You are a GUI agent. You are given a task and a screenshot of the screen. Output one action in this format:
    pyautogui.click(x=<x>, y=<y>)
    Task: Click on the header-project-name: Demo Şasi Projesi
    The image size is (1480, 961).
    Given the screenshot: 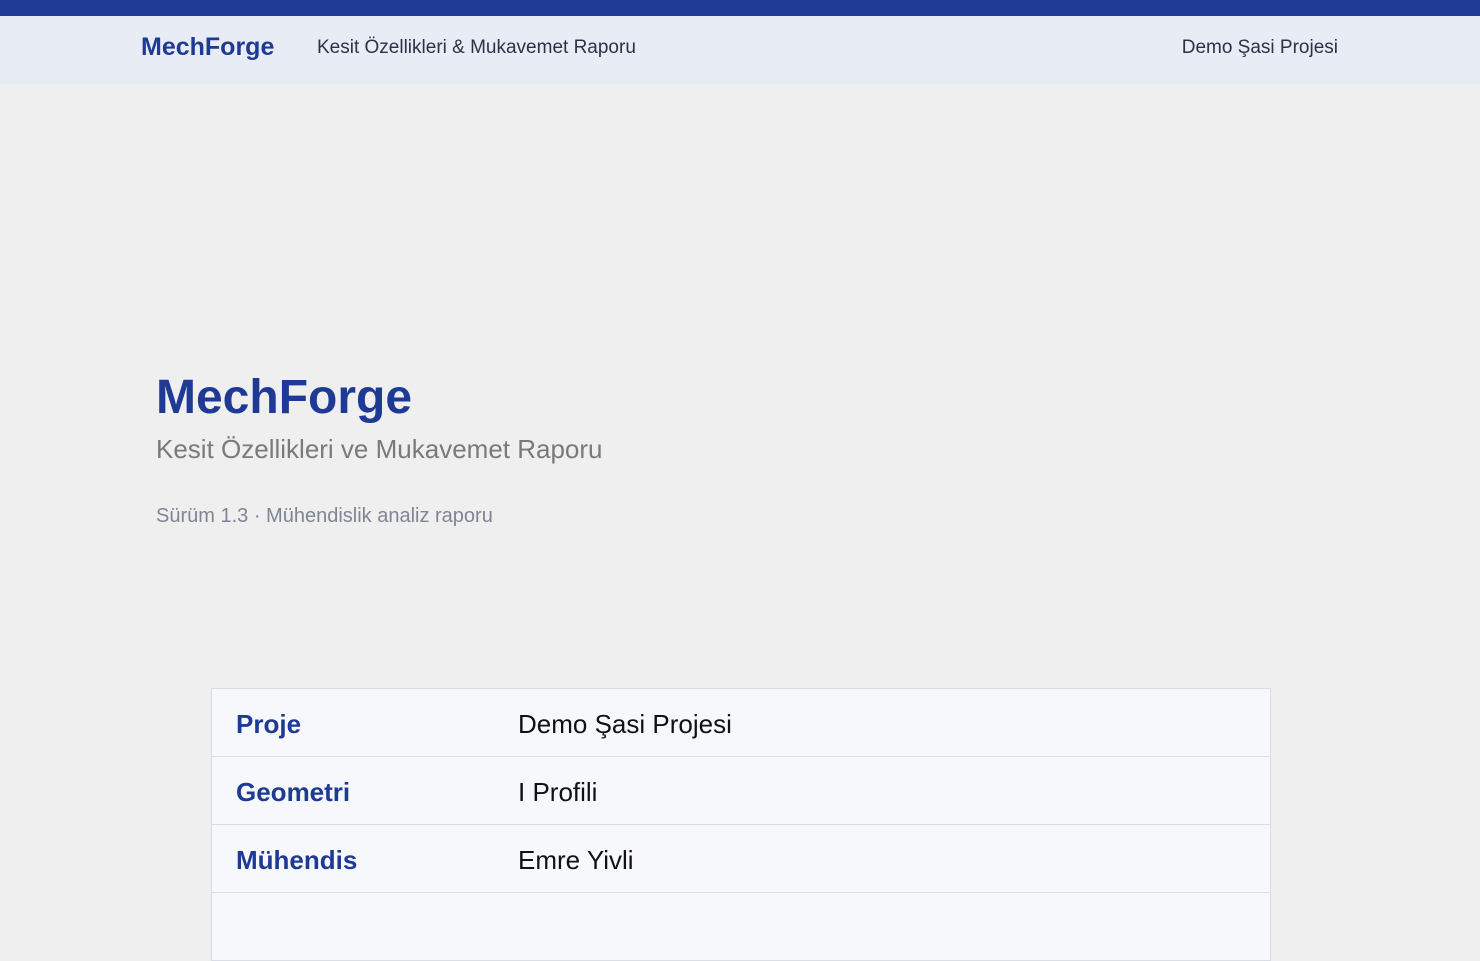 What is the action you would take?
    pyautogui.click(x=1259, y=47)
    